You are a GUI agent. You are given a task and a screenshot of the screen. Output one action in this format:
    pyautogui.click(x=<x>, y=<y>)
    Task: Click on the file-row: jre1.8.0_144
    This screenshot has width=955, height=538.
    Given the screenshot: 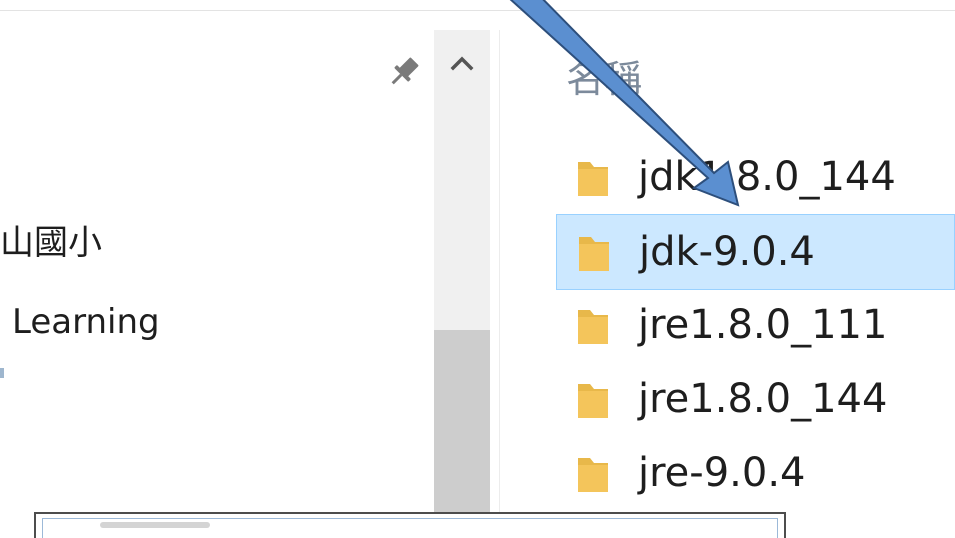 What is the action you would take?
    pyautogui.click(x=755, y=400)
    